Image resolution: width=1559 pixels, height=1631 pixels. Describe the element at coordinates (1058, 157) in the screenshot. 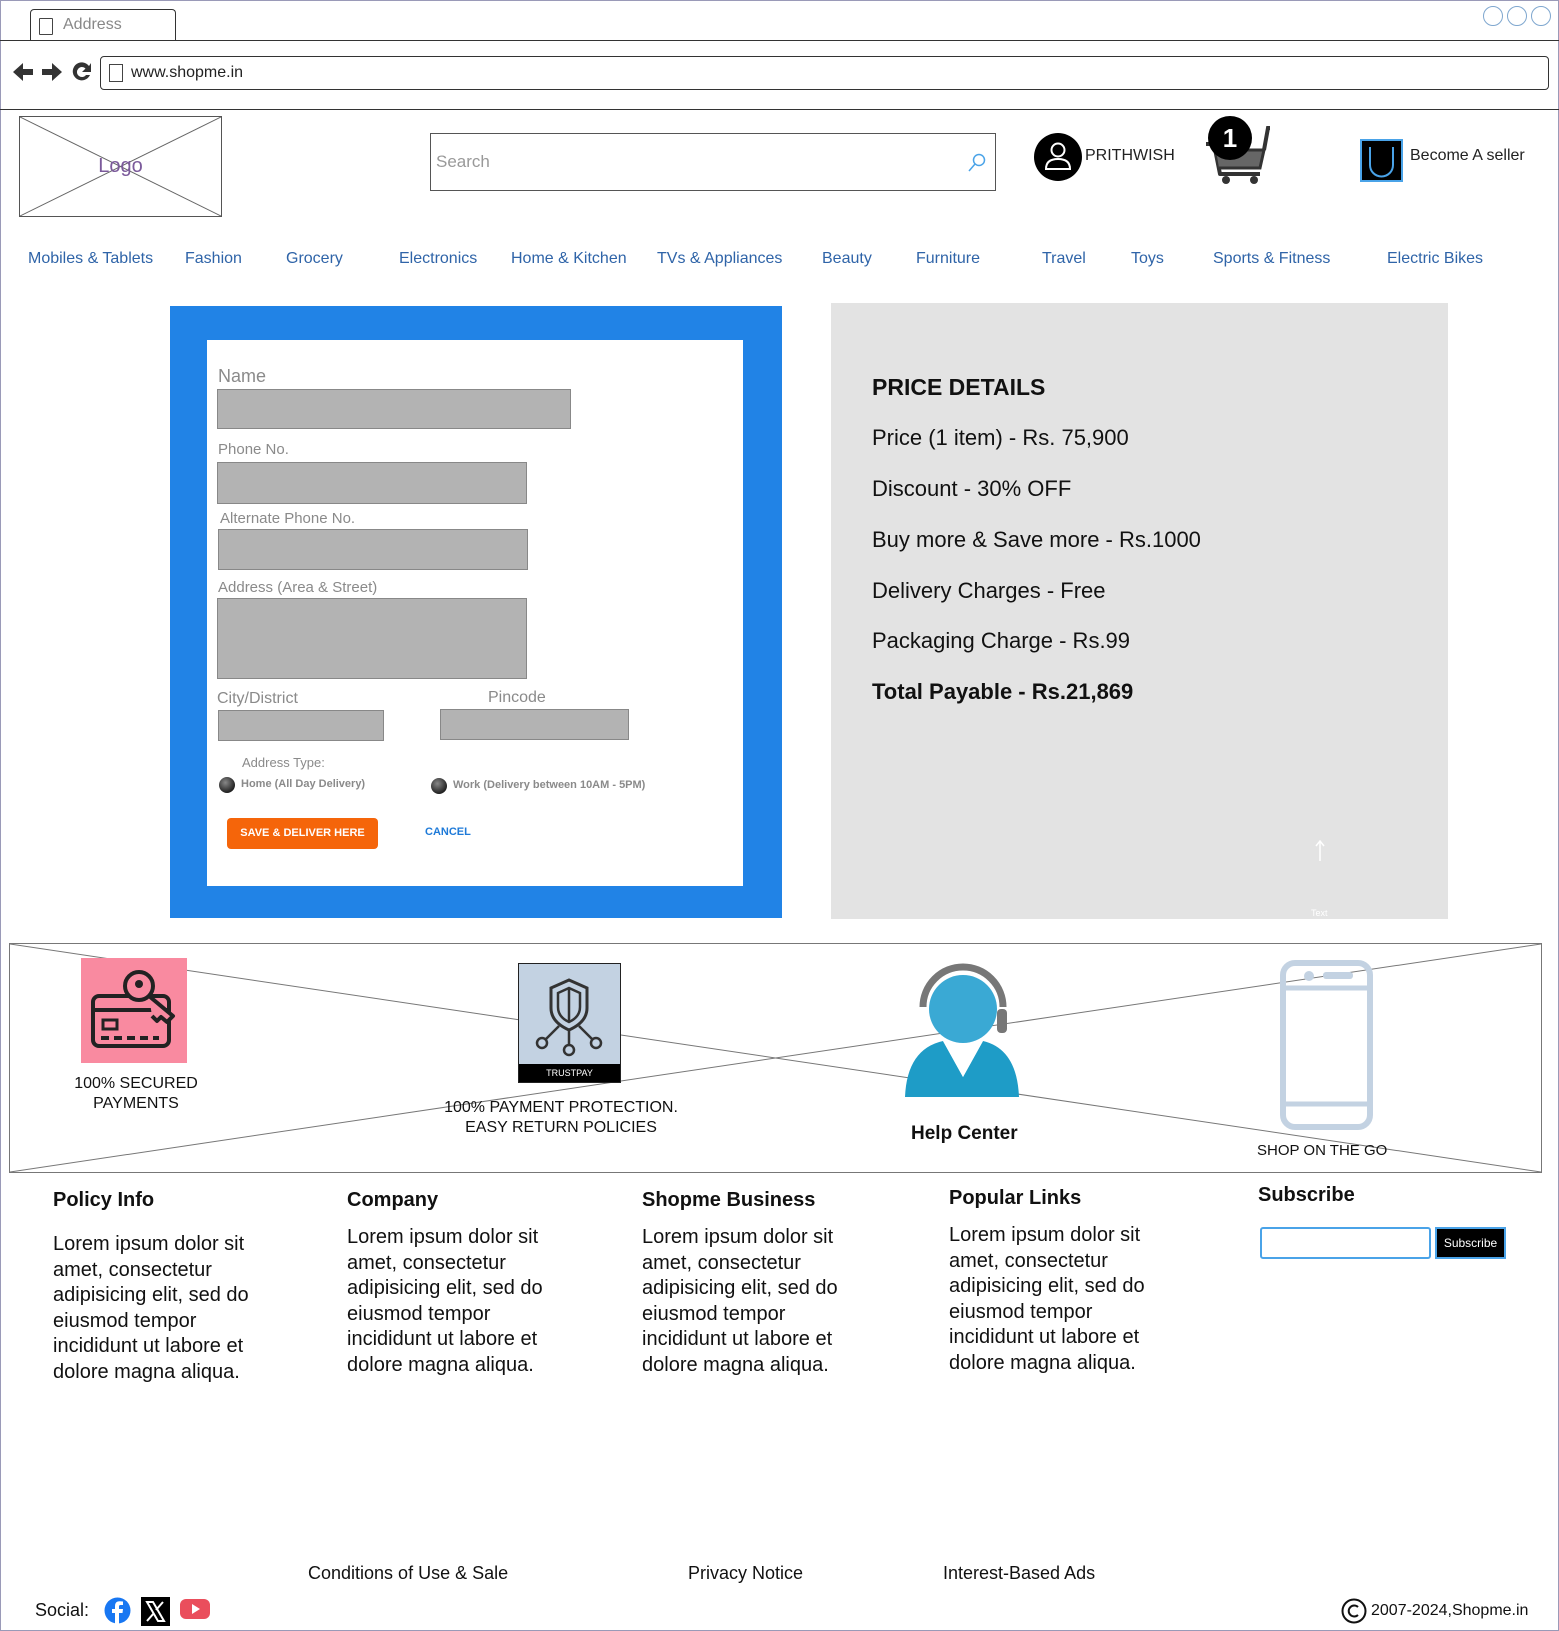

I see `user-avatar-icon` at that location.